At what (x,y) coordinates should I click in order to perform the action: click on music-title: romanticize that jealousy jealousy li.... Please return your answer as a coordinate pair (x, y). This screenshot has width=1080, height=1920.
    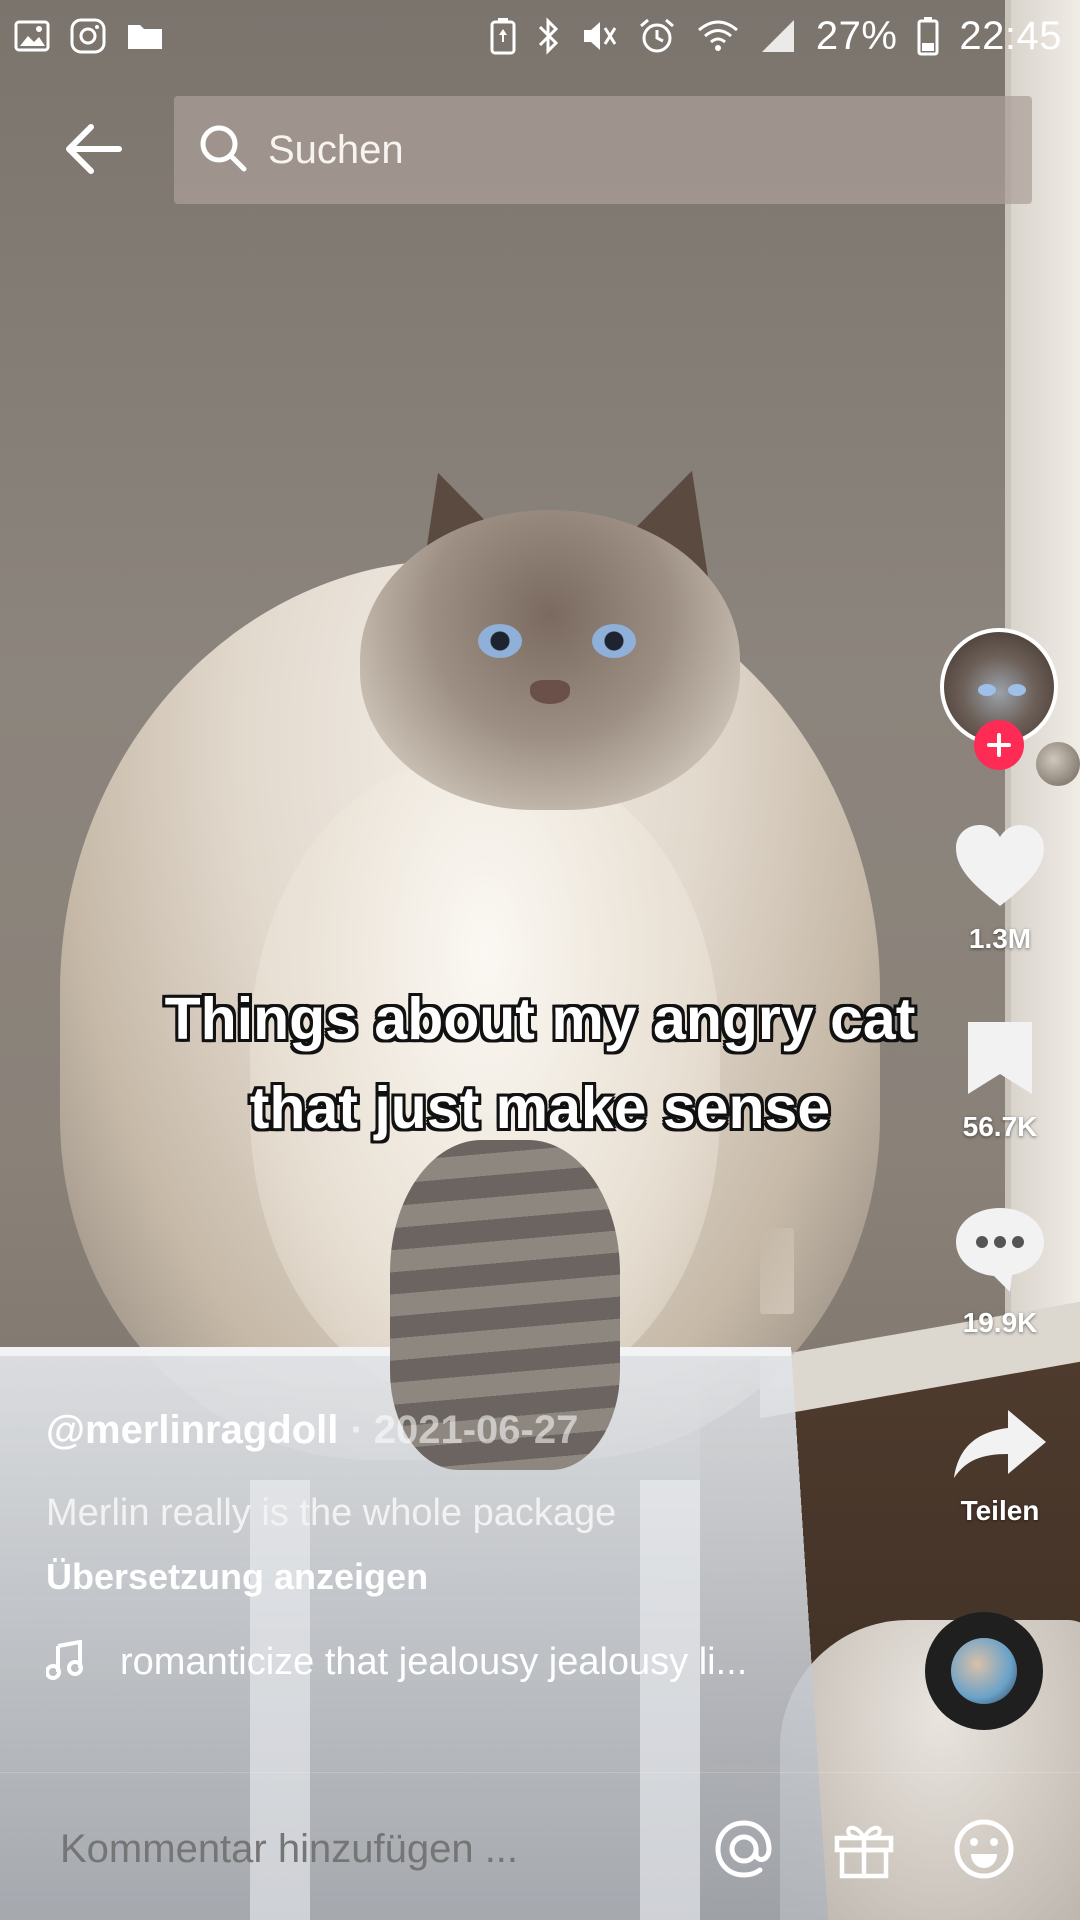
    Looking at the image, I should click on (434, 1662).